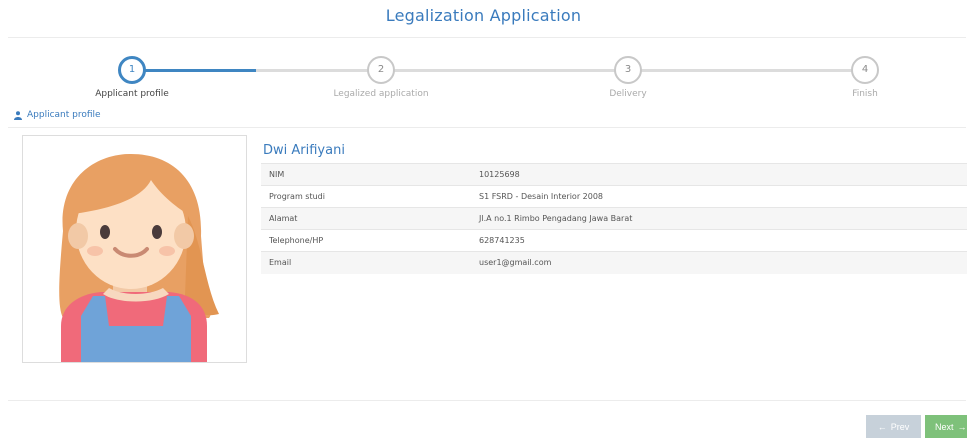  What do you see at coordinates (719, 262) in the screenshot?
I see `field-value: user1@gmail.com` at bounding box center [719, 262].